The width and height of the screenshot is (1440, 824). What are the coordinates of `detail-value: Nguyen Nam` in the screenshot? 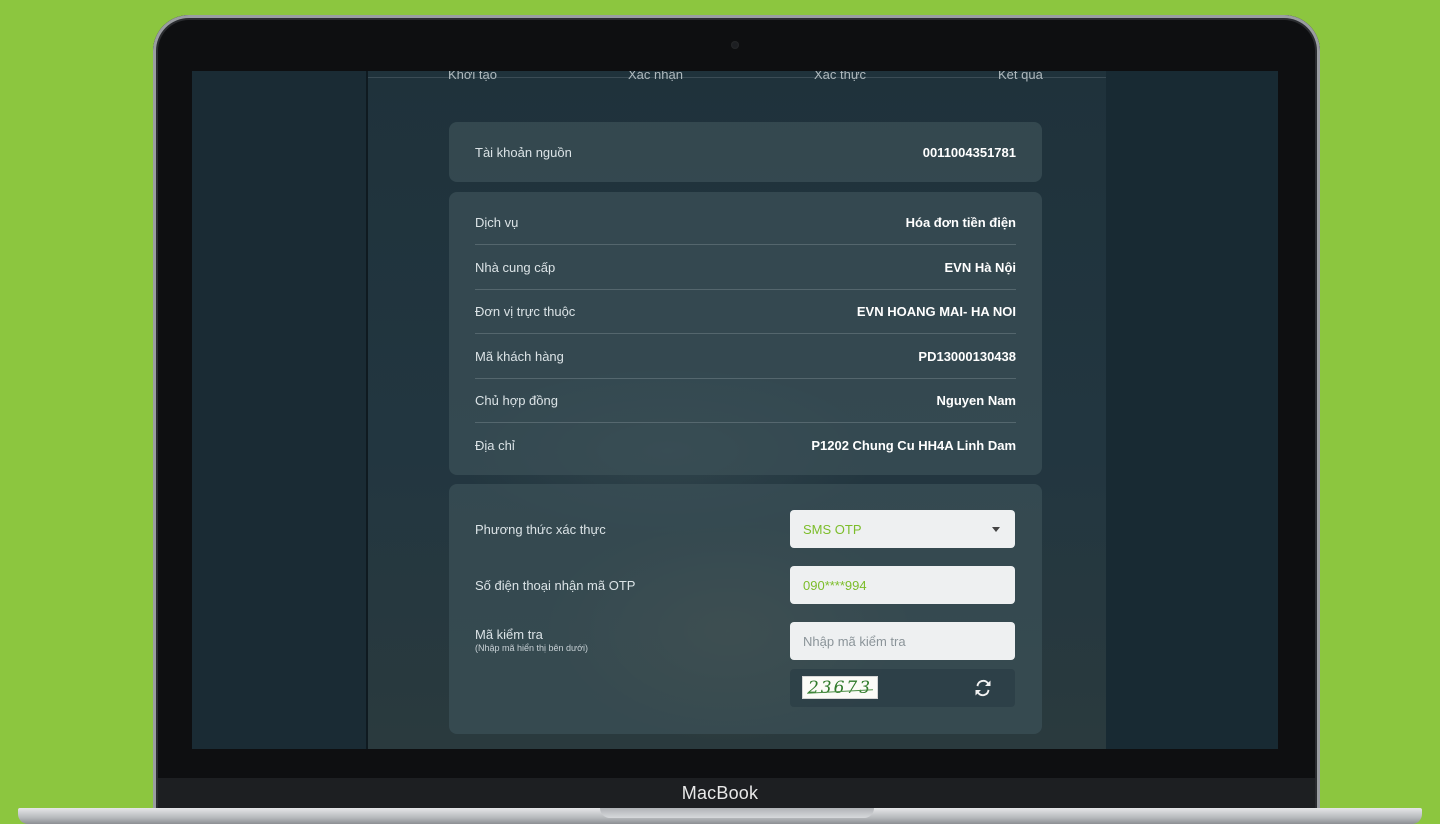 It's located at (976, 400).